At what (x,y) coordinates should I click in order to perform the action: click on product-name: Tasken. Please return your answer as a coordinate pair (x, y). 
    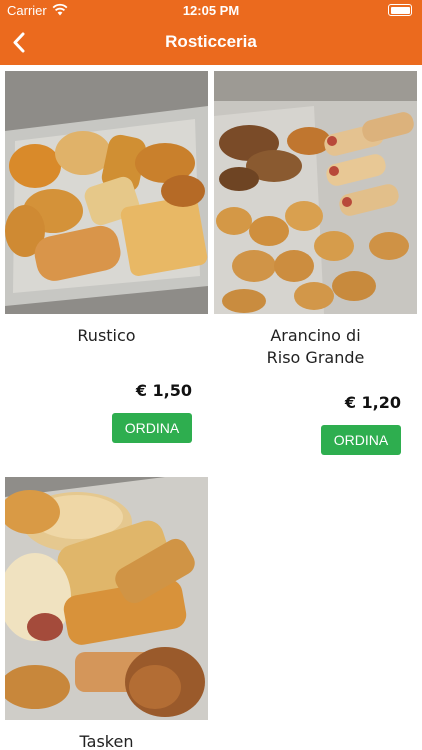
    Looking at the image, I should click on (106, 741).